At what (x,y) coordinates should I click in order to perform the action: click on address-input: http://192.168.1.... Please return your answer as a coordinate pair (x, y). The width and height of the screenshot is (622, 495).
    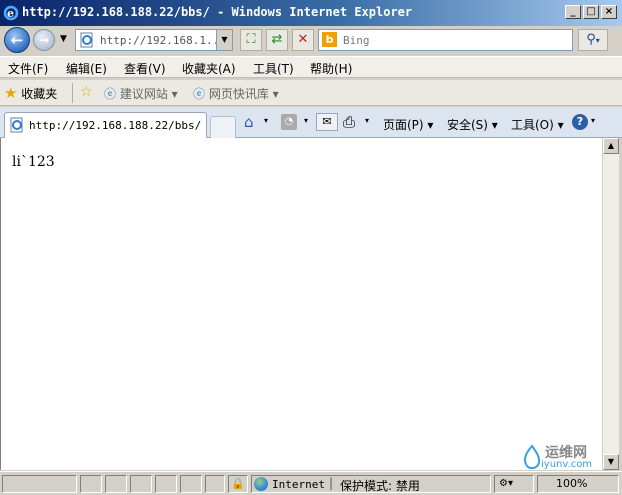
    Looking at the image, I should click on (163, 40).